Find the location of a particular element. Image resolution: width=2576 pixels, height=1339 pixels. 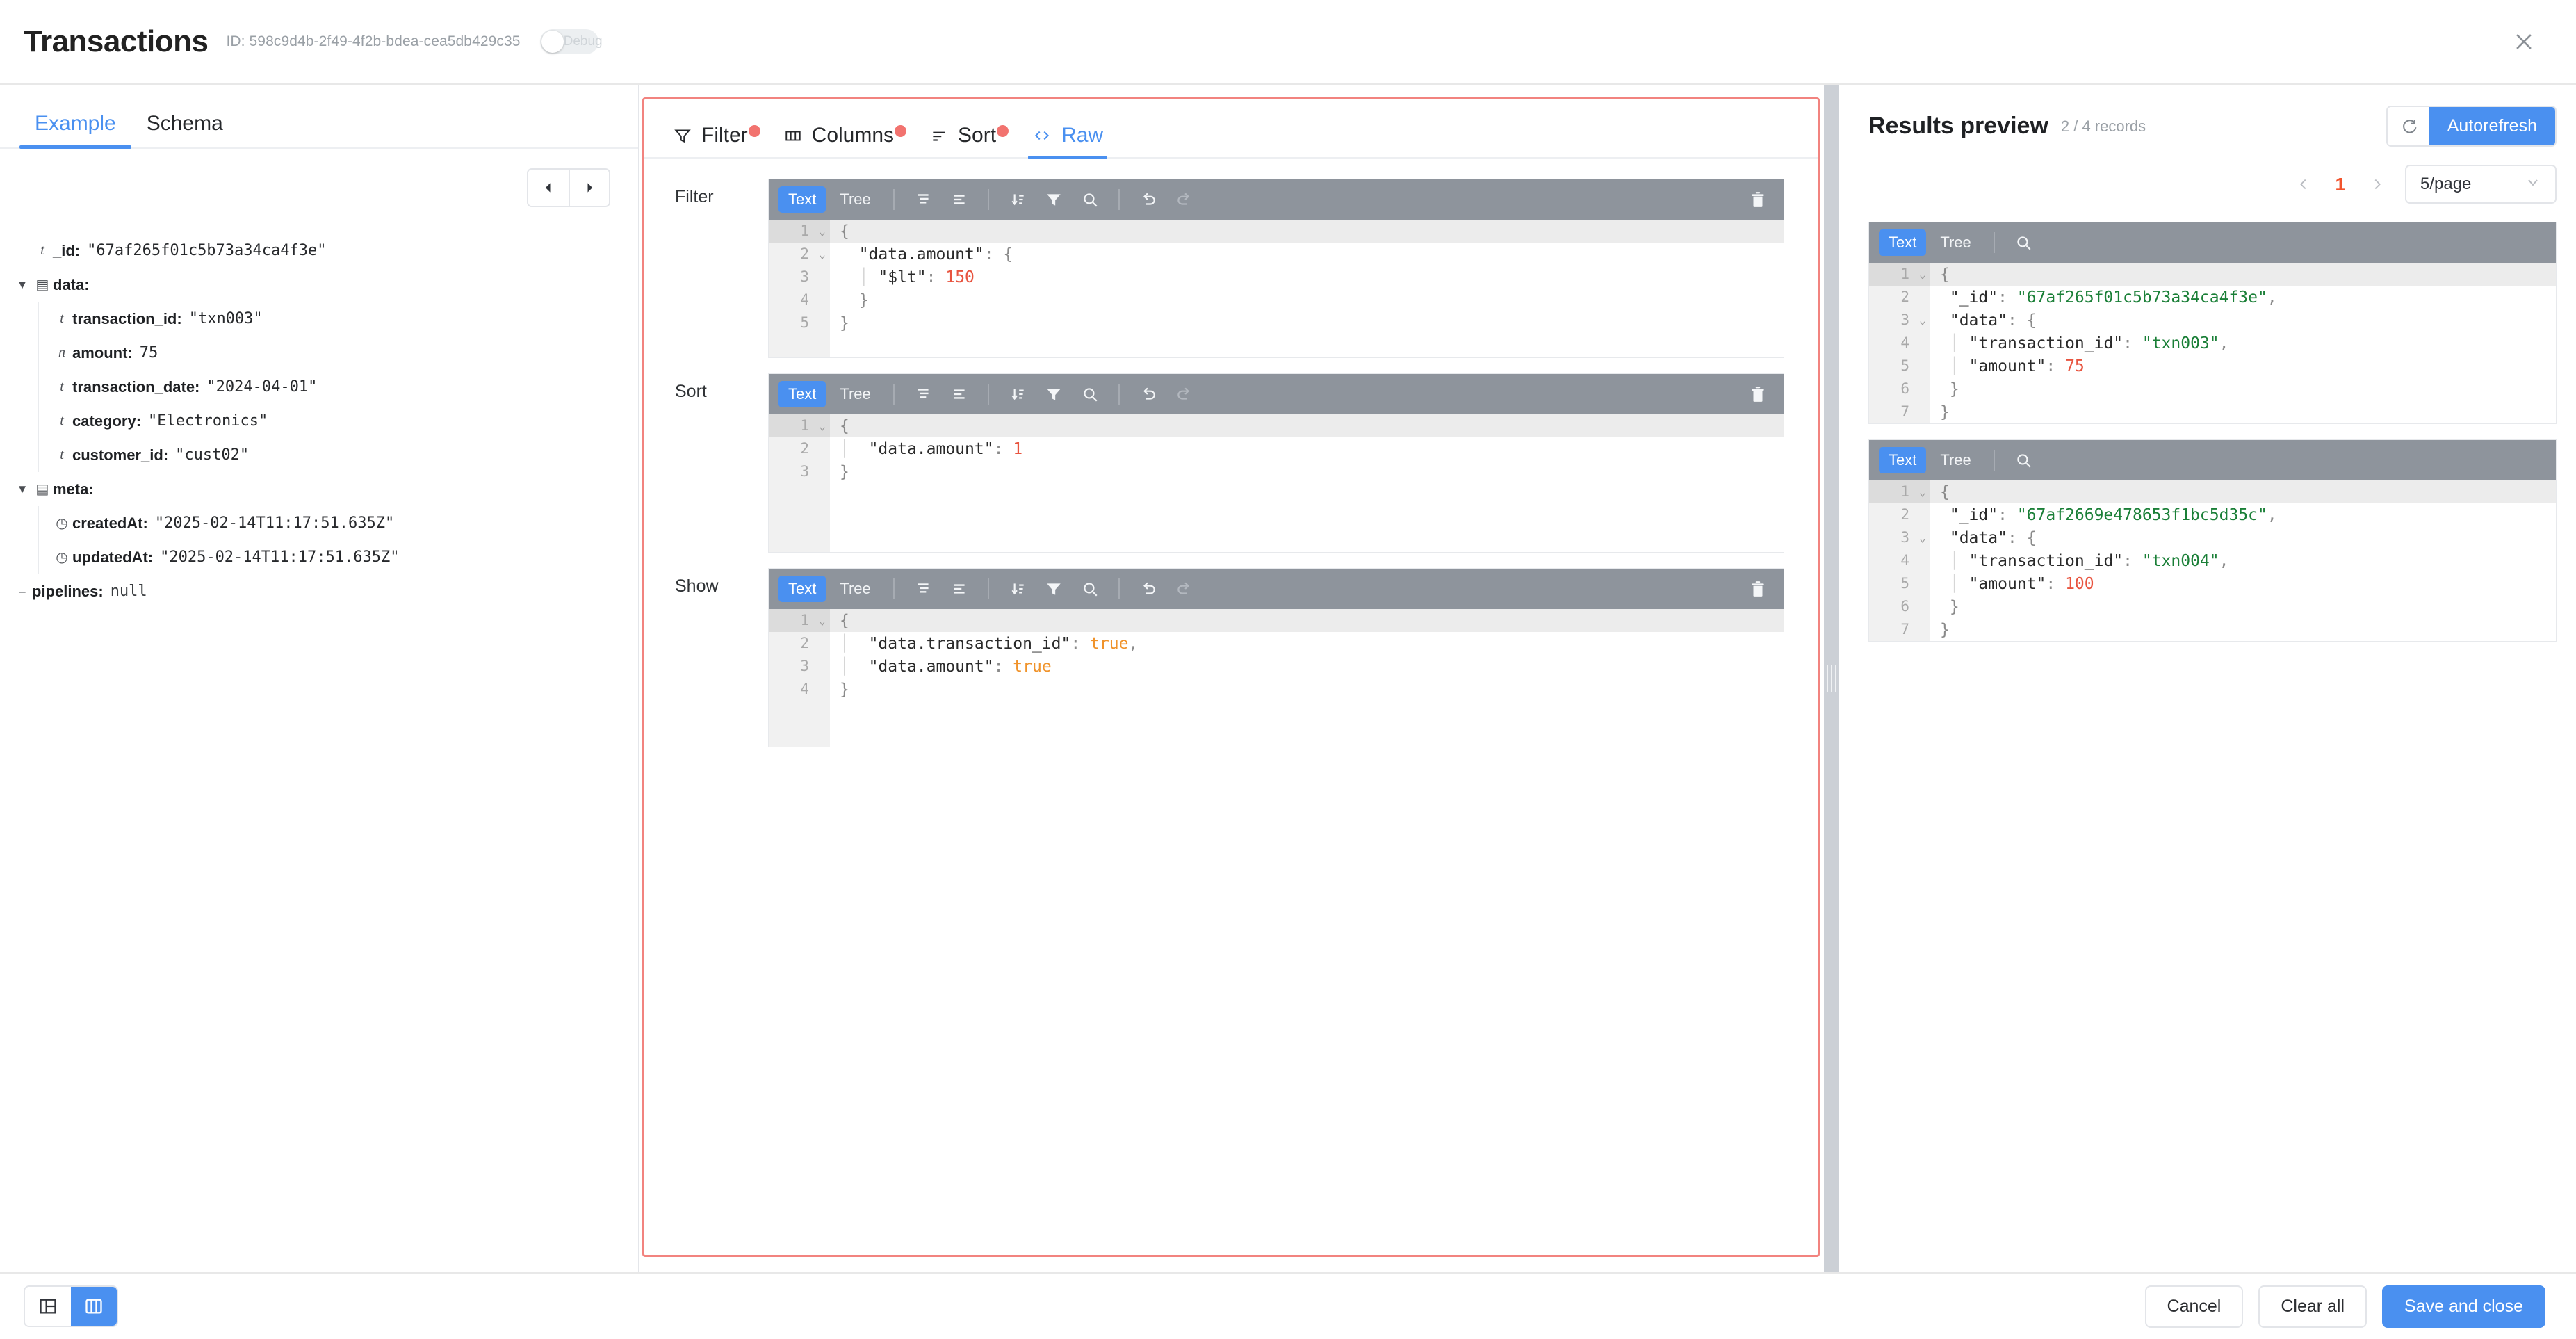

tab-example: Example is located at coordinates (75, 130).